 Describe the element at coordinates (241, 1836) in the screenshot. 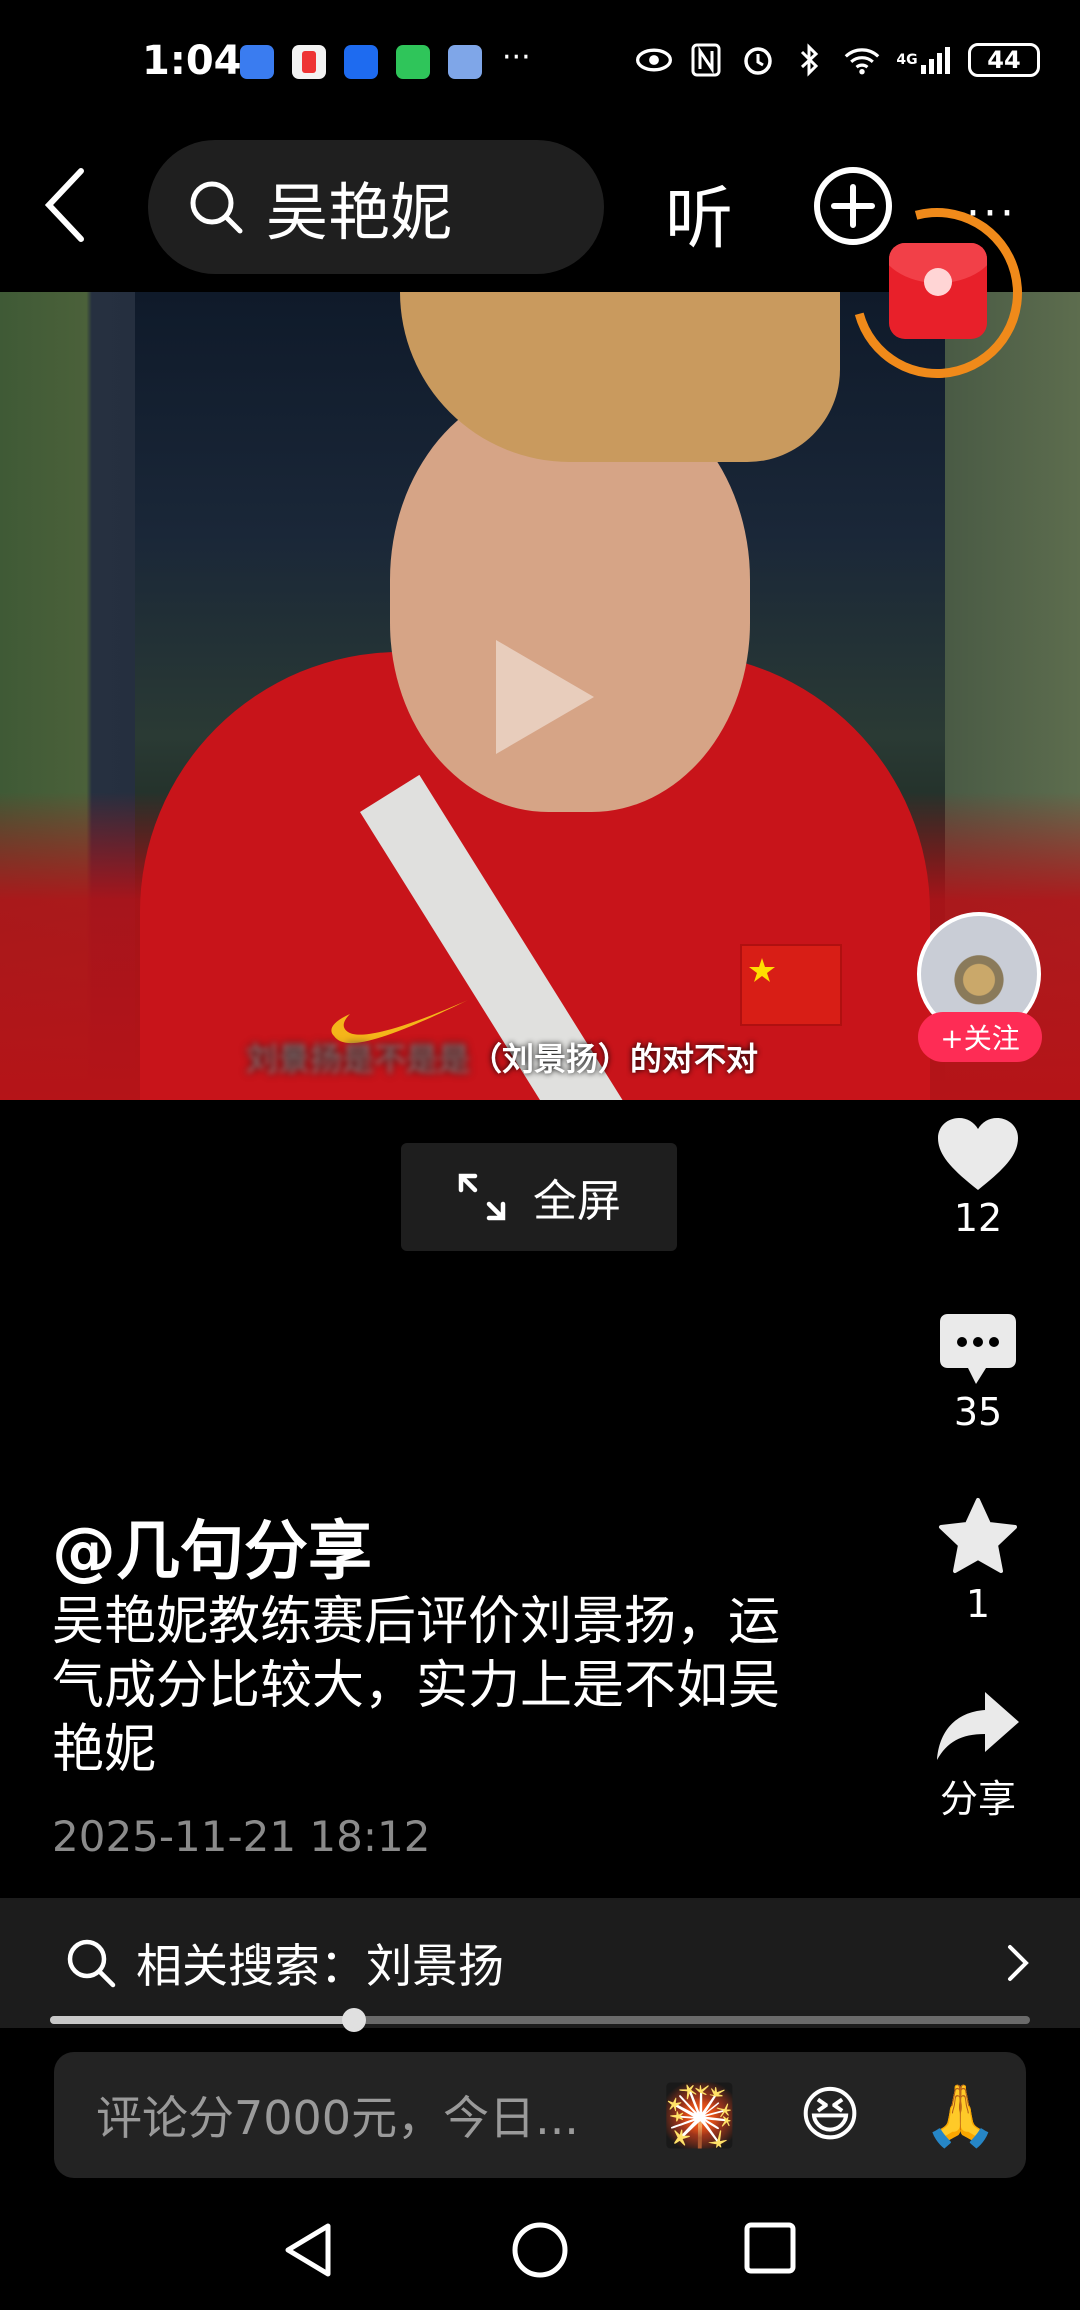

I see `post-timestamp: 2025-11-21 18:12` at that location.